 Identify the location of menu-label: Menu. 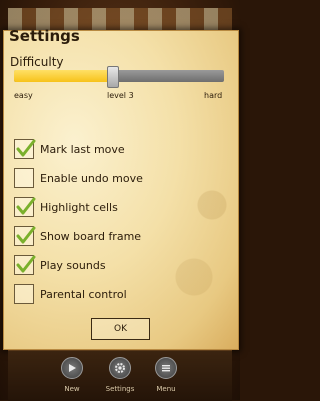
(166, 389).